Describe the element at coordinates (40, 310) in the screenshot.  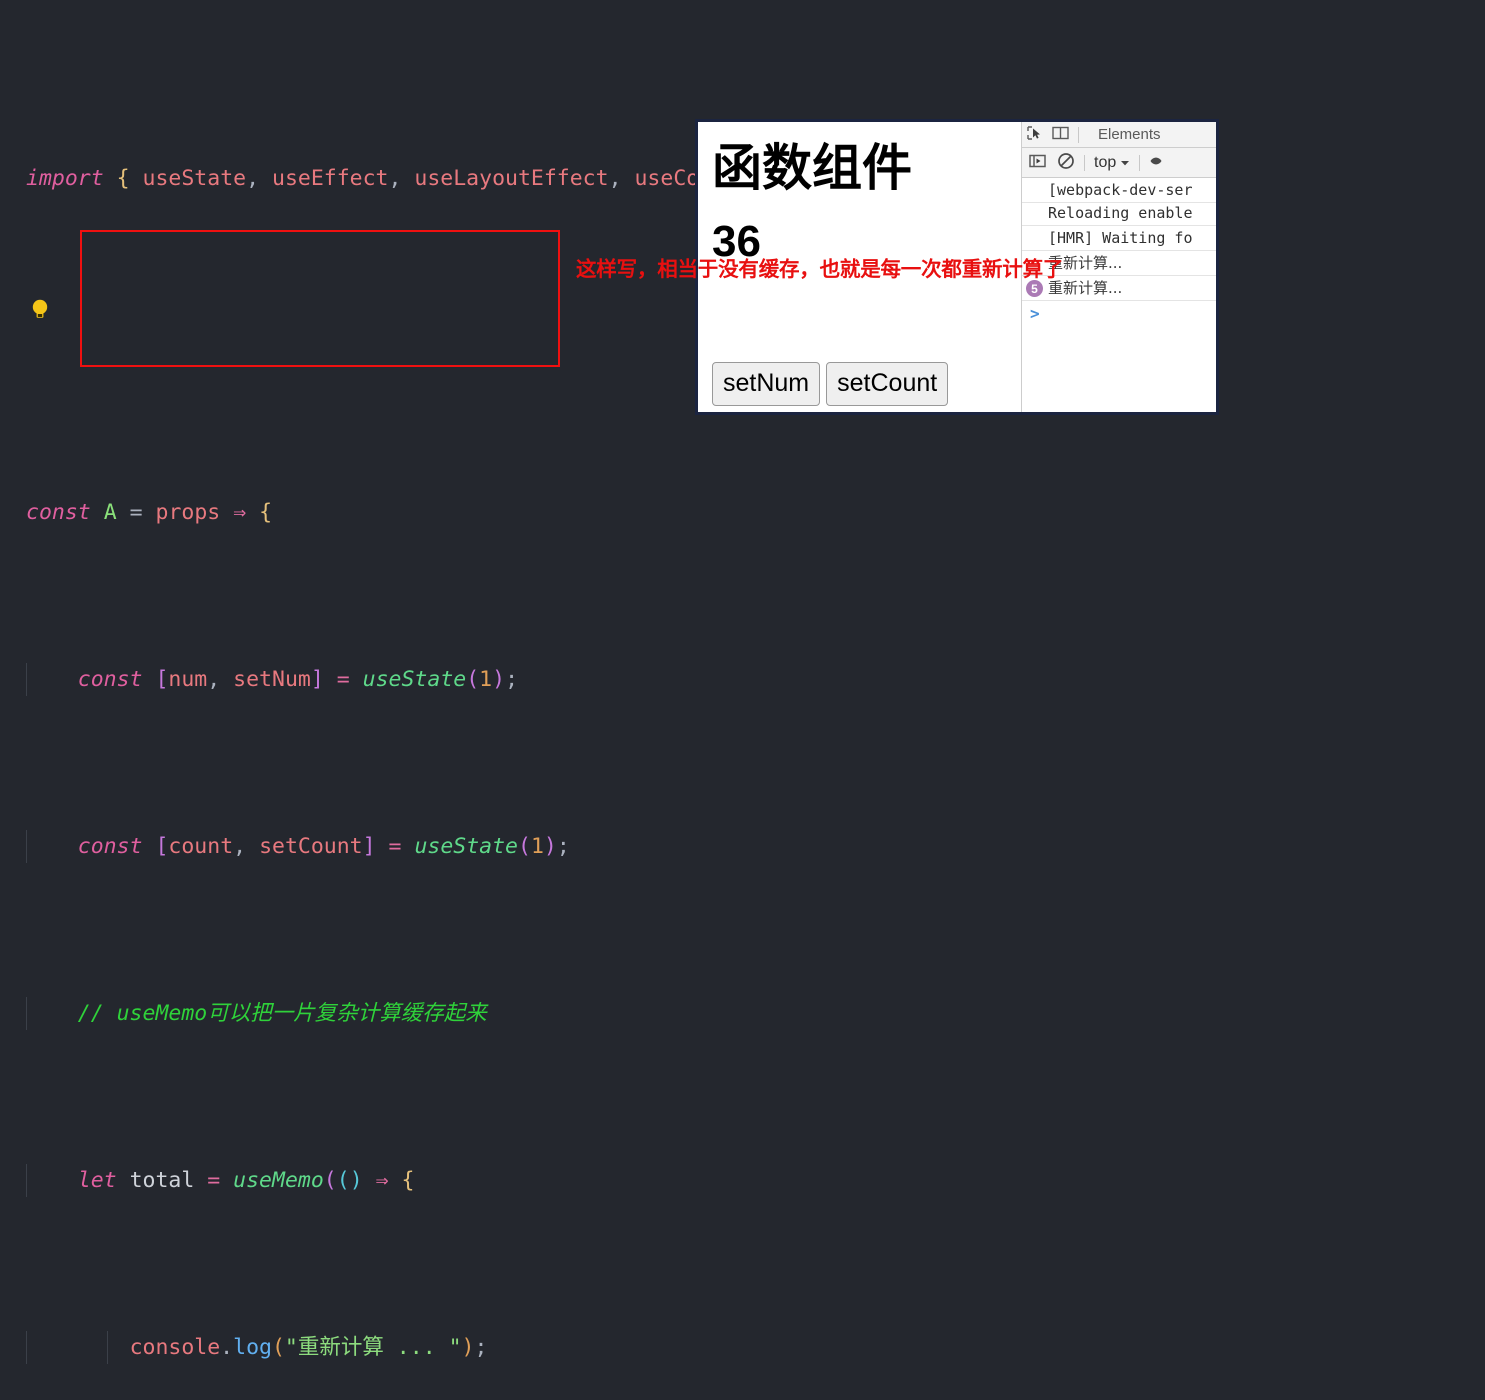
I see `lightbulb-icon` at that location.